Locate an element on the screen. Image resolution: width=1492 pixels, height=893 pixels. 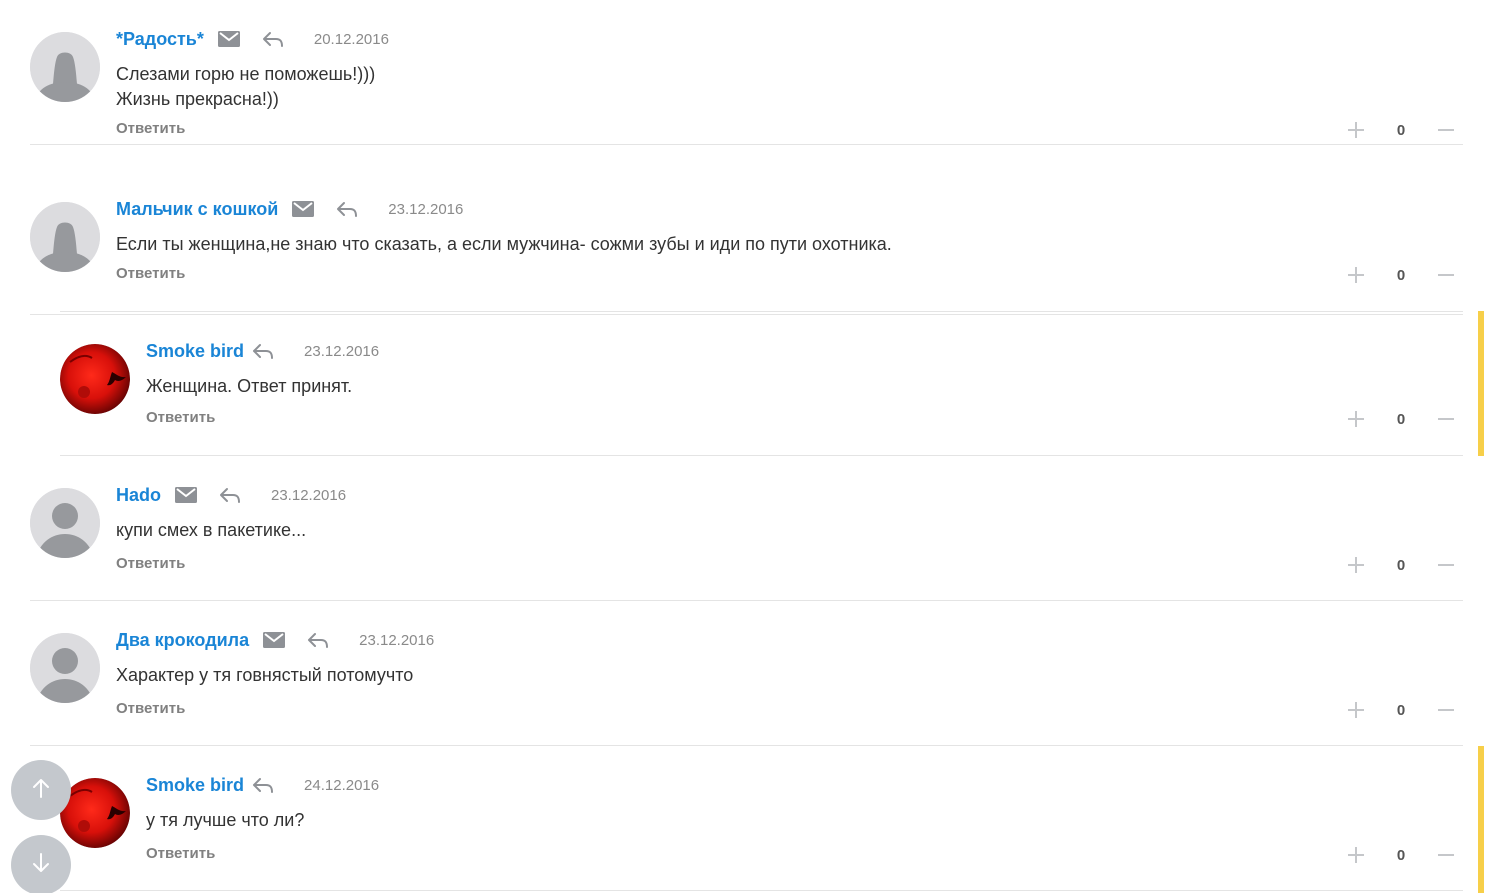
scroll-down-button is located at coordinates (41, 864).